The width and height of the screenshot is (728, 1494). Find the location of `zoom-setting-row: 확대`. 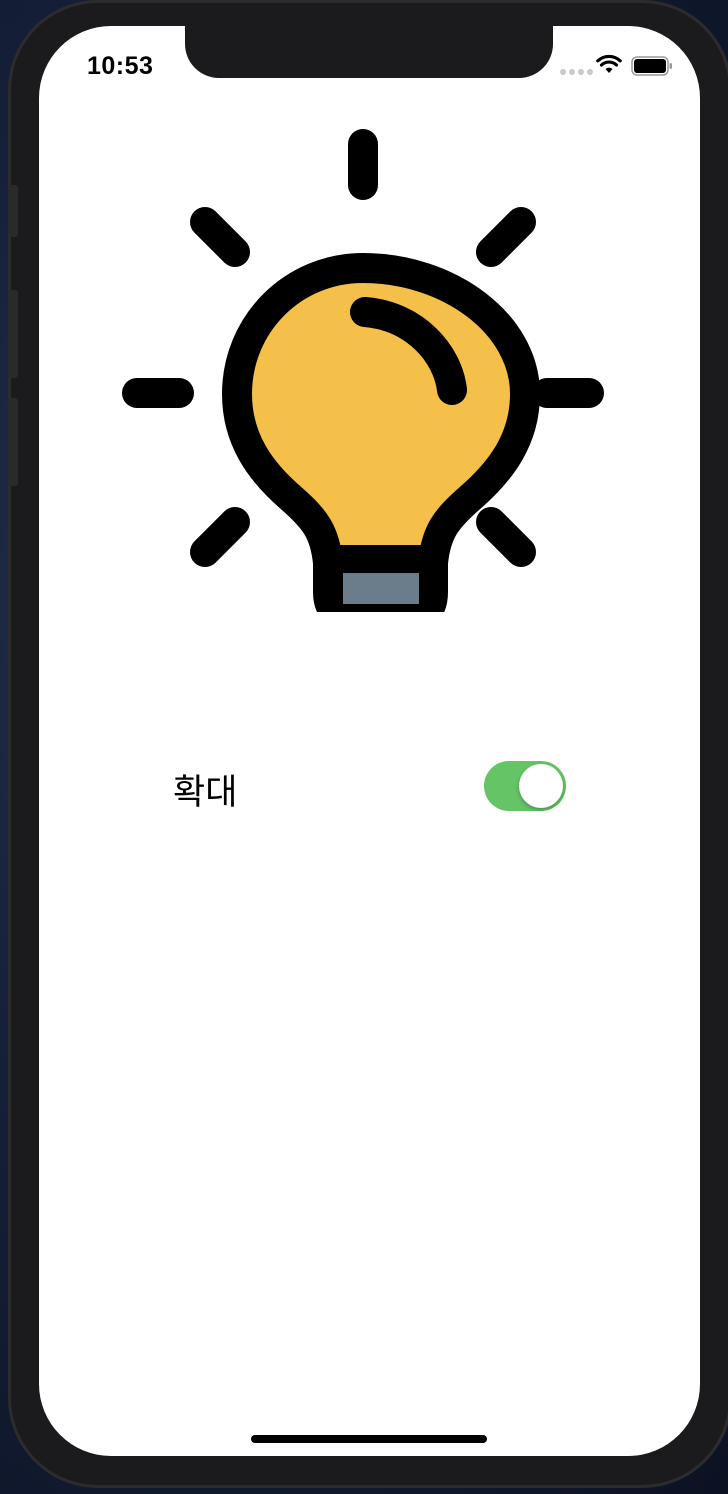

zoom-setting-row: 확대 is located at coordinates (369, 786).